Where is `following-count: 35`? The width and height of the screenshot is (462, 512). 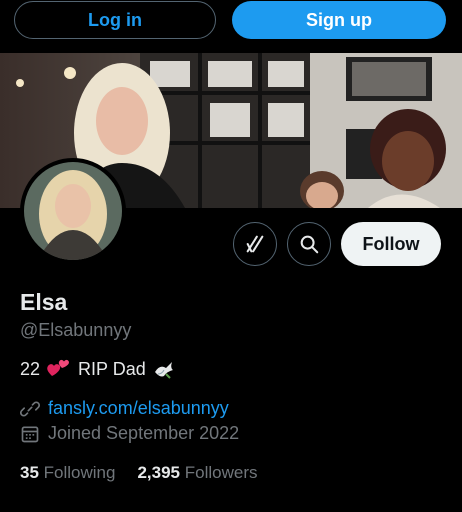 following-count: 35 is located at coordinates (29, 472).